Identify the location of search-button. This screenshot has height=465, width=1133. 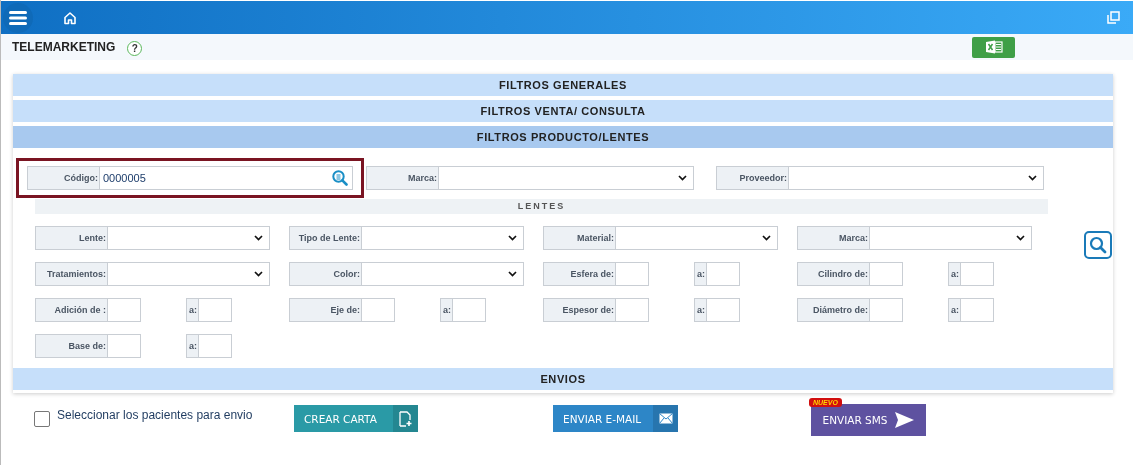
(1097, 245).